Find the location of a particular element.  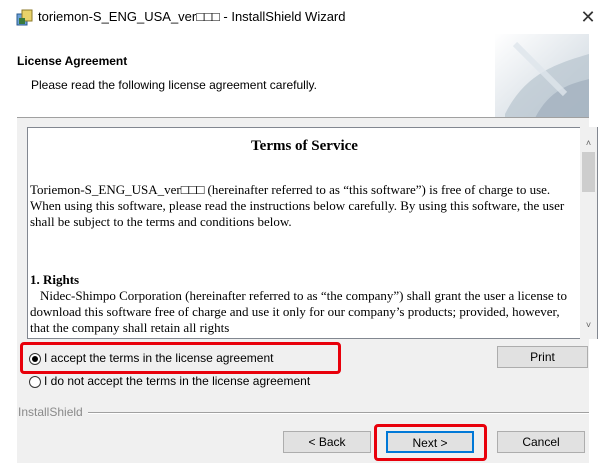

back-button: < Back is located at coordinates (327, 442).